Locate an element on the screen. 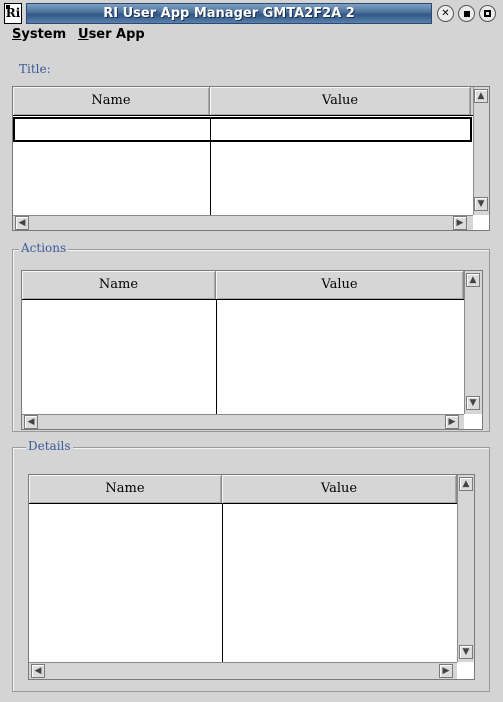 The height and width of the screenshot is (702, 503). actions-table-header: Name Value is located at coordinates (243, 285).